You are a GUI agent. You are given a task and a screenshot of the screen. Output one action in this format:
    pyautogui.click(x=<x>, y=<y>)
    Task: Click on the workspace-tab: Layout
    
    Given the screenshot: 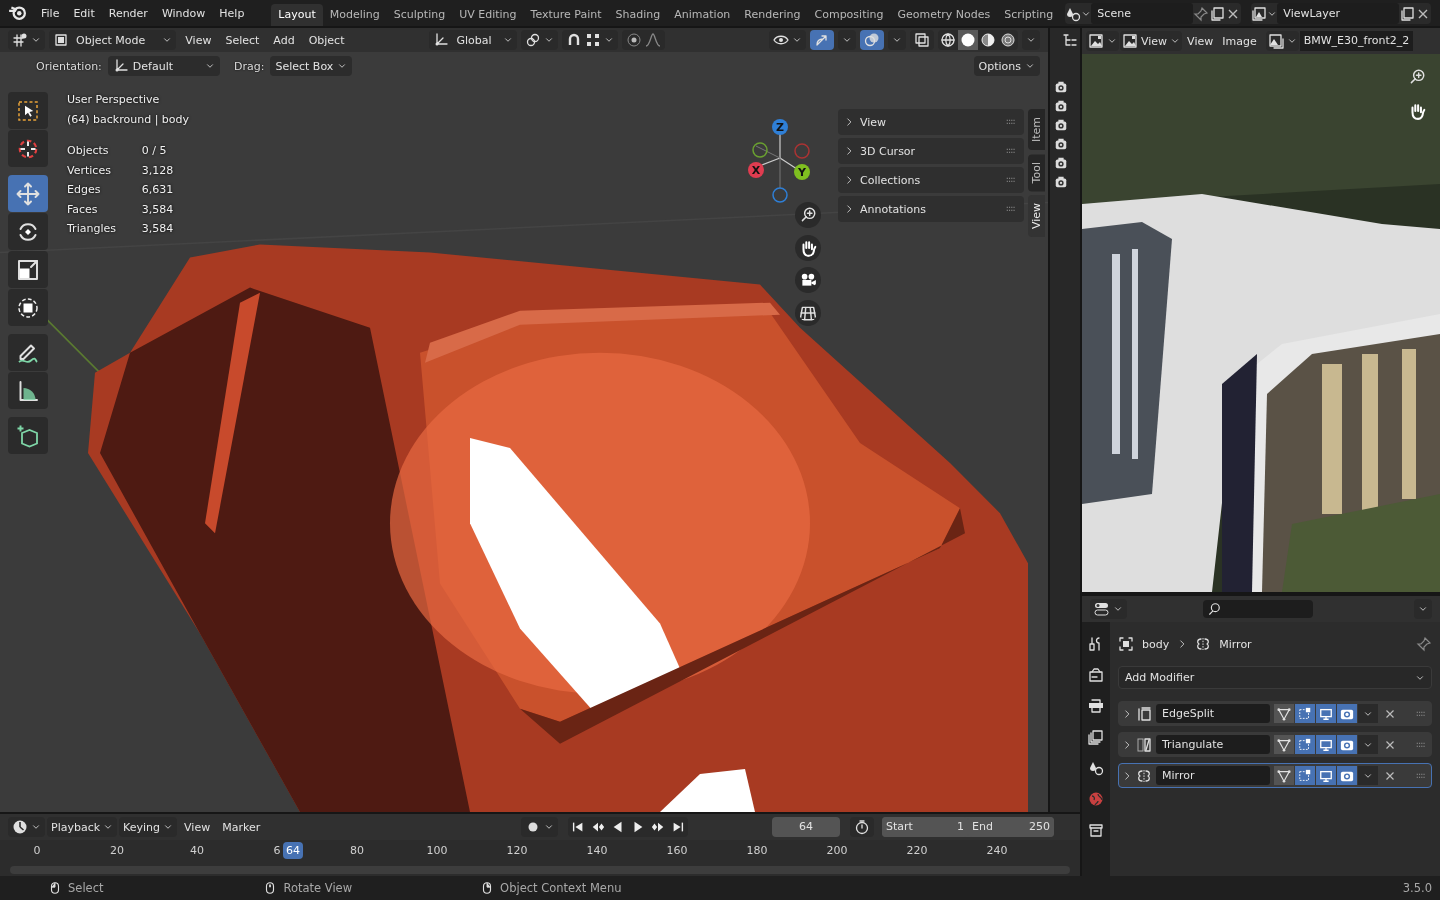 What is the action you would take?
    pyautogui.click(x=297, y=15)
    